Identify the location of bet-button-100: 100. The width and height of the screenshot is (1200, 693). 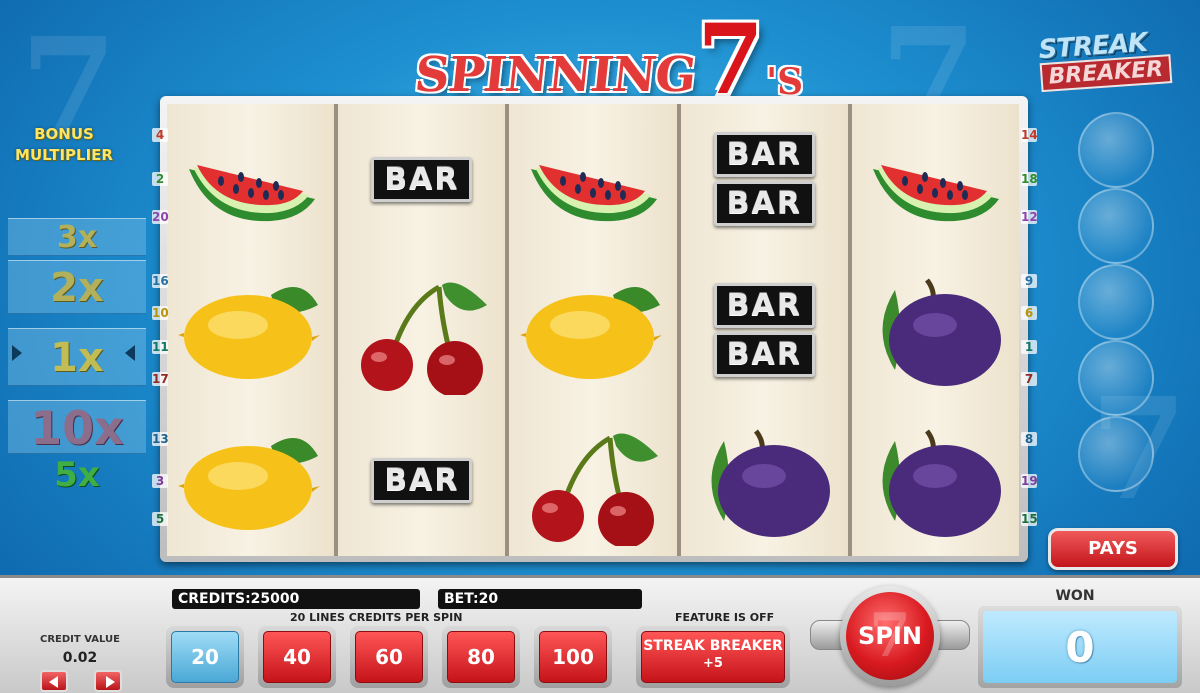
(573, 657).